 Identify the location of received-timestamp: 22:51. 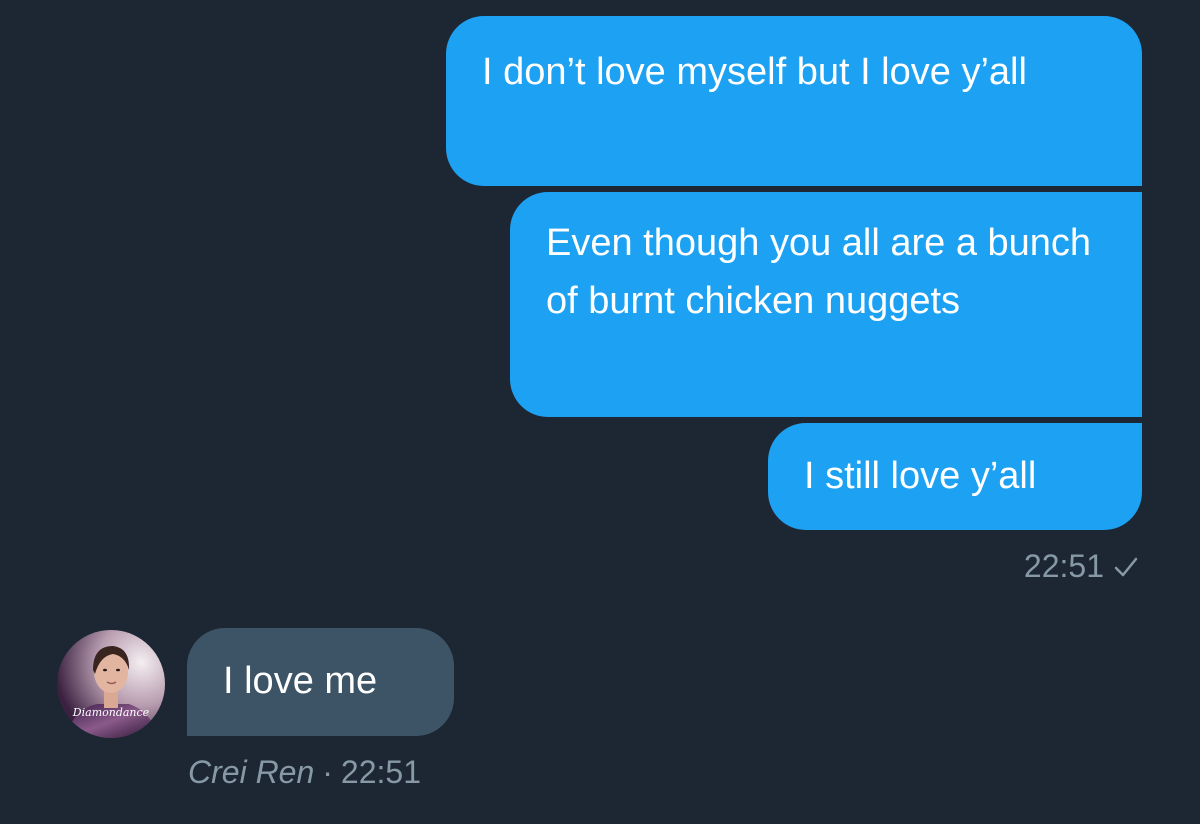
(380, 772).